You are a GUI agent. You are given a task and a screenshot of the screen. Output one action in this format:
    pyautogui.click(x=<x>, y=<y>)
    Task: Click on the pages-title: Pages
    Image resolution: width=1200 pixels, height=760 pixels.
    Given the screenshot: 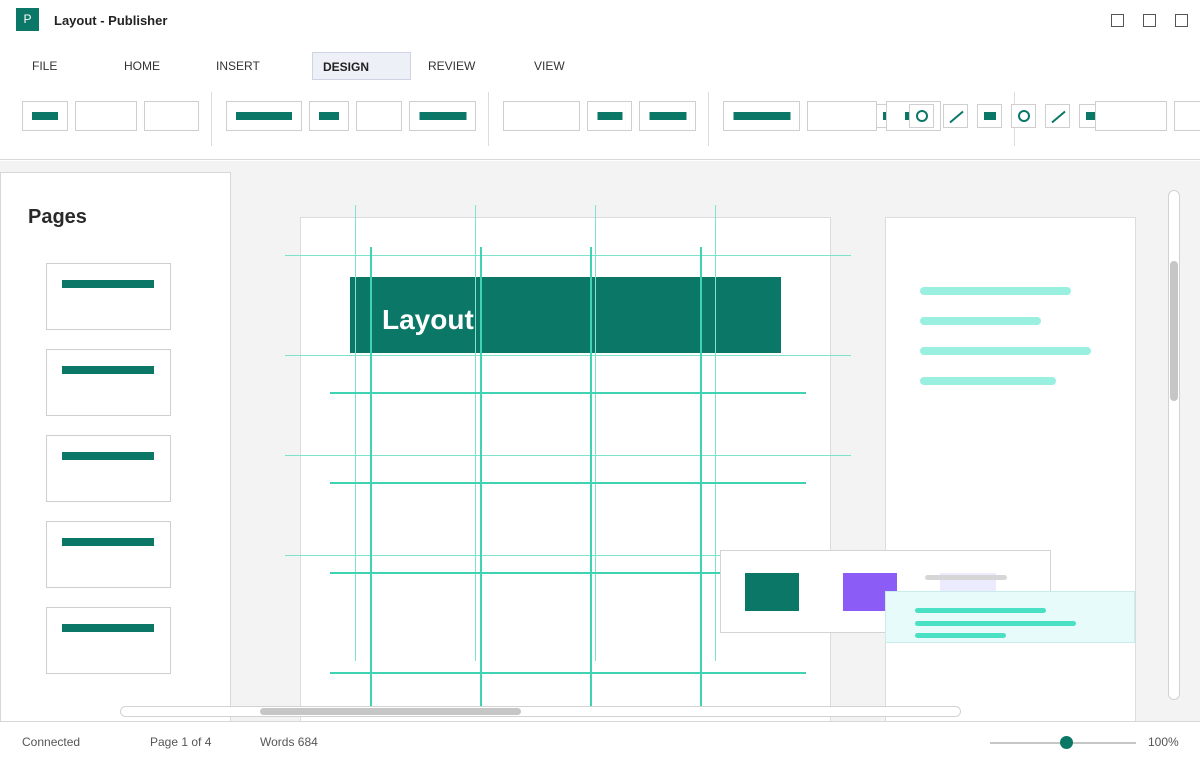 What is the action you would take?
    pyautogui.click(x=57, y=217)
    